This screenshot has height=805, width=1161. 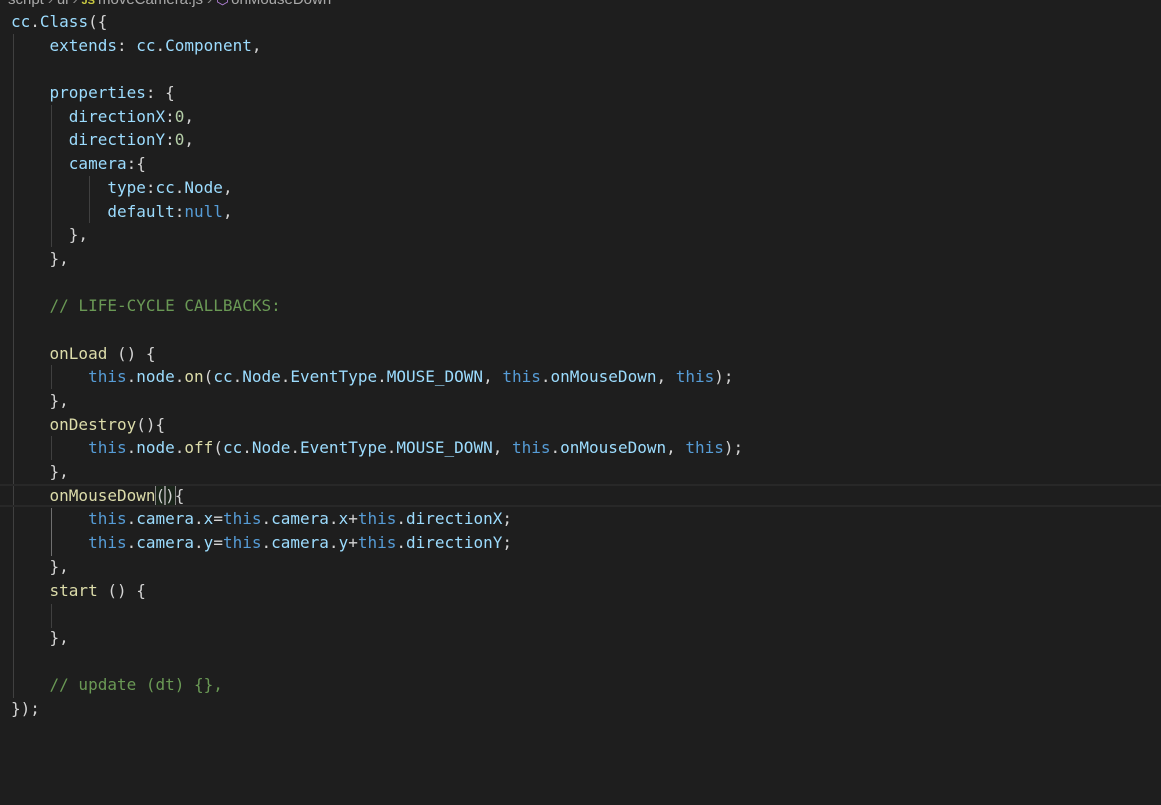 What do you see at coordinates (580, 709) in the screenshot?
I see `code-line: });` at bounding box center [580, 709].